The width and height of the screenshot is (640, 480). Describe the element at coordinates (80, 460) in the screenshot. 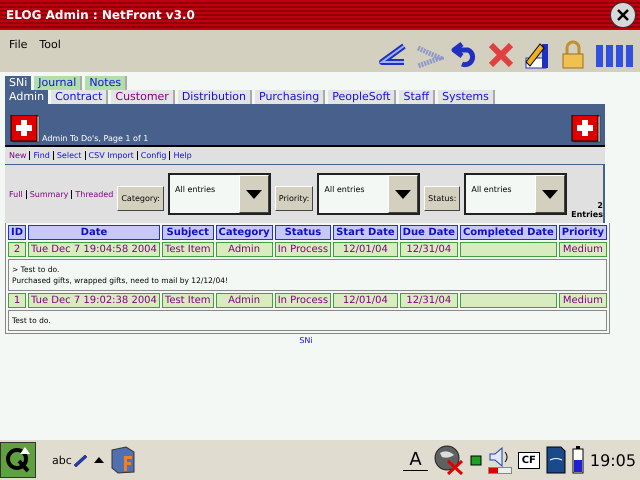

I see `pencil-icon` at that location.